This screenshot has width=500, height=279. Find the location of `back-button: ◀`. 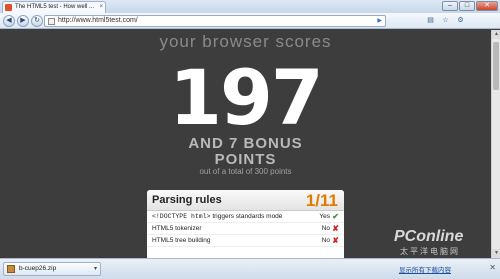

back-button: ◀ is located at coordinates (9, 21).